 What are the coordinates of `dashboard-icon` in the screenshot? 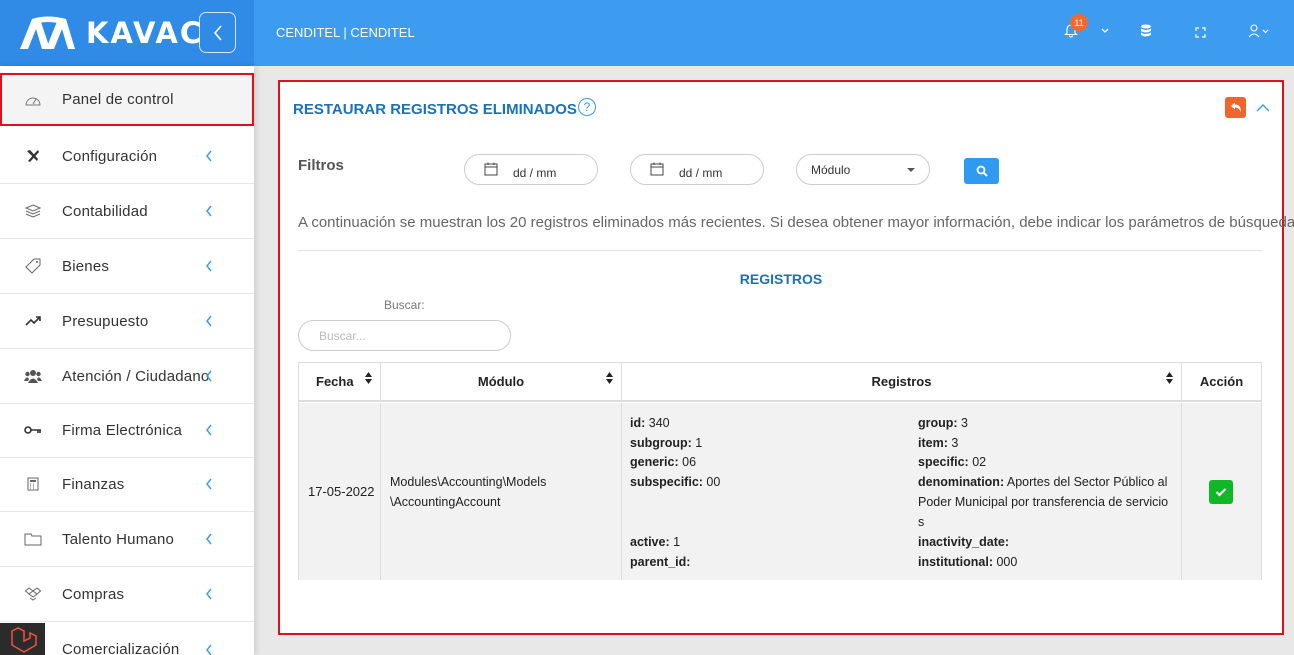 It's located at (33, 100).